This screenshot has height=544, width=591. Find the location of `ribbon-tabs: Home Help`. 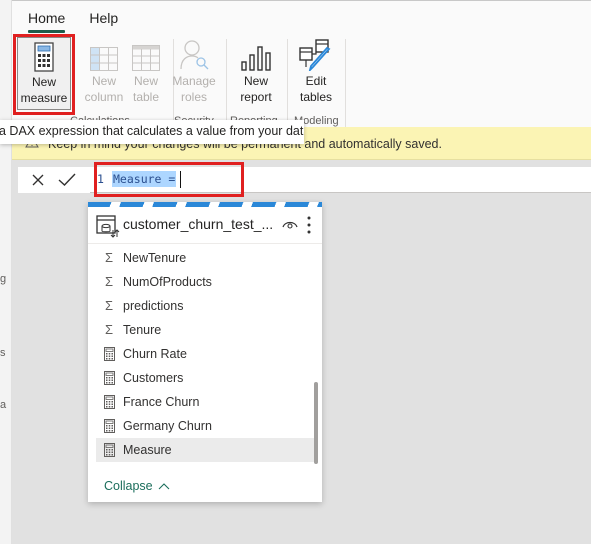

ribbon-tabs: Home Help is located at coordinates (79, 22).